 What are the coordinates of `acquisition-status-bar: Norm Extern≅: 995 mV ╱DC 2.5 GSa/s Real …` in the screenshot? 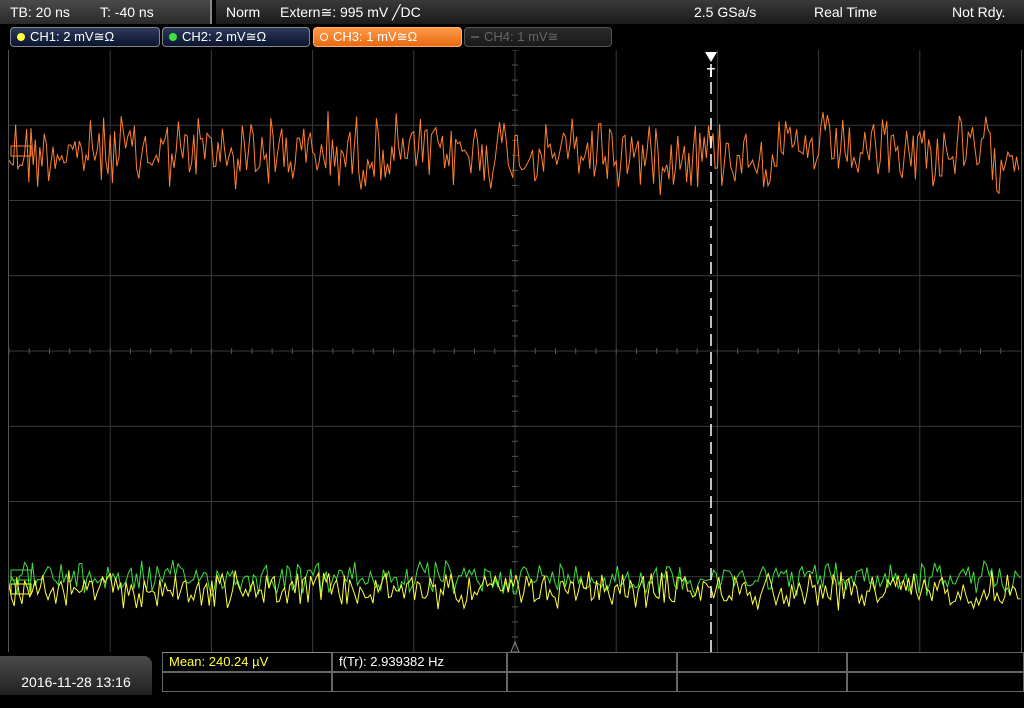 It's located at (620, 12).